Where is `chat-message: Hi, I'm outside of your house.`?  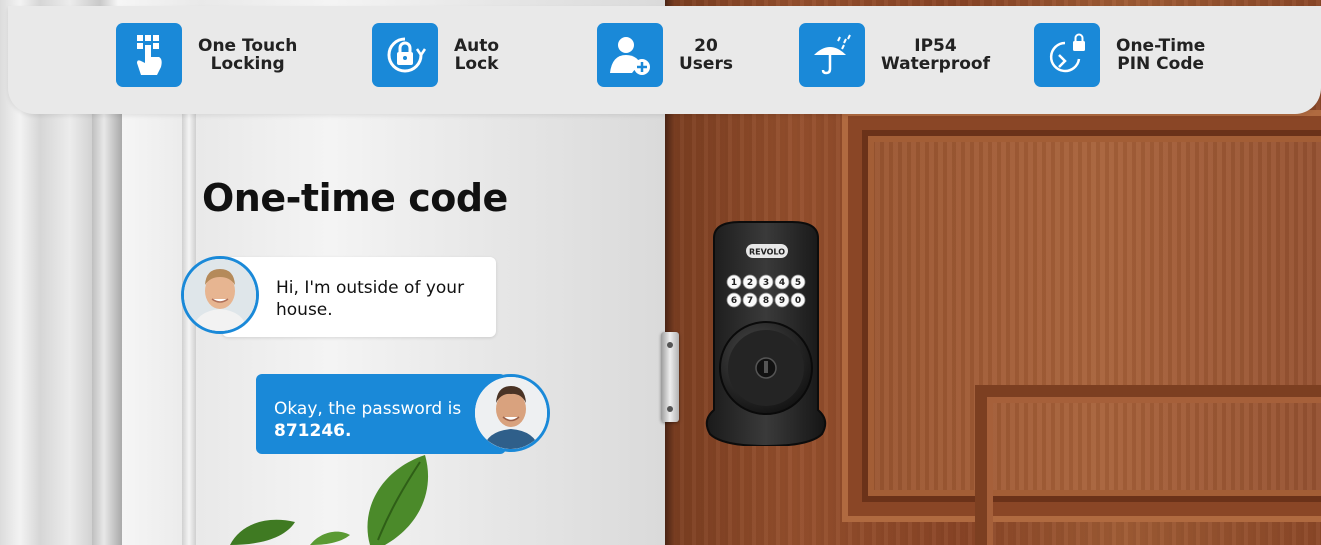 chat-message: Hi, I'm outside of your house. is located at coordinates (370, 299).